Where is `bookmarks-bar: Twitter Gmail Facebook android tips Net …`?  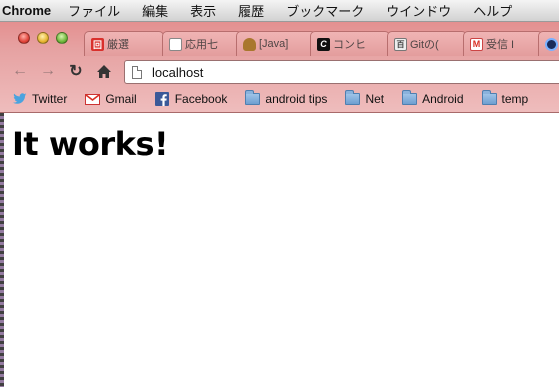 bookmarks-bar: Twitter Gmail Facebook android tips Net … is located at coordinates (279, 99).